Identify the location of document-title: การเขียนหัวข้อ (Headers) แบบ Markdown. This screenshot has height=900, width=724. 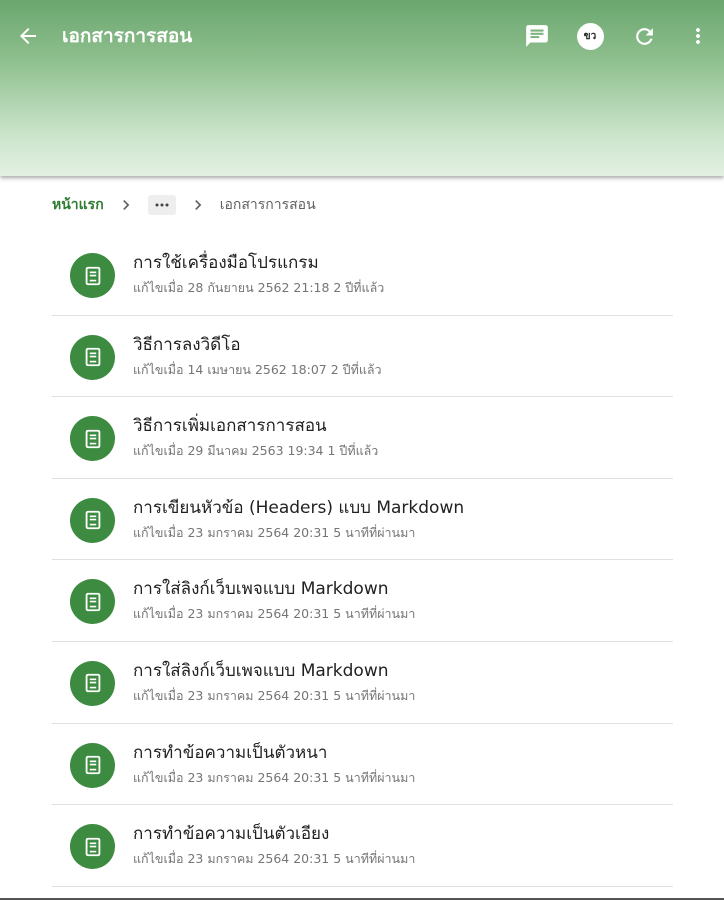
(299, 507).